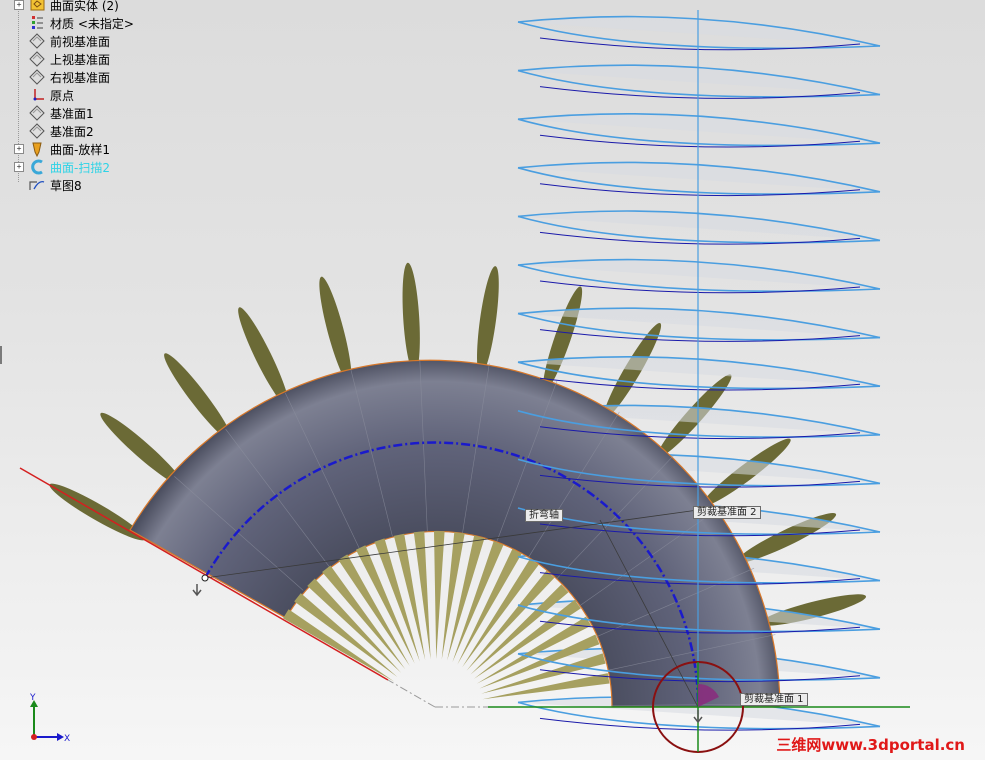 The image size is (985, 760). Describe the element at coordinates (72, 132) in the screenshot. I see `tree-item-label: 基准面2` at that location.